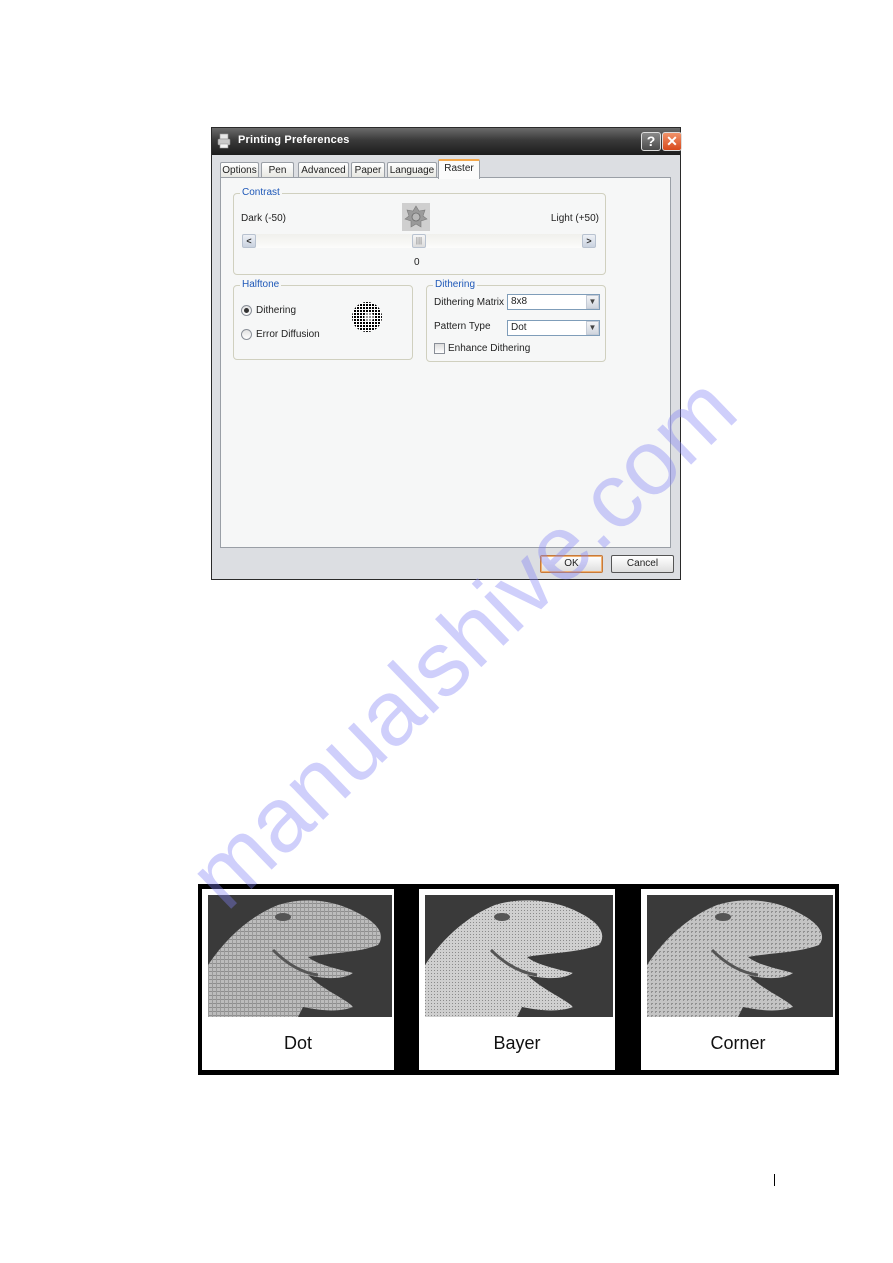 This screenshot has height=1263, width=893. Describe the element at coordinates (224, 141) in the screenshot. I see `printer-icon` at that location.